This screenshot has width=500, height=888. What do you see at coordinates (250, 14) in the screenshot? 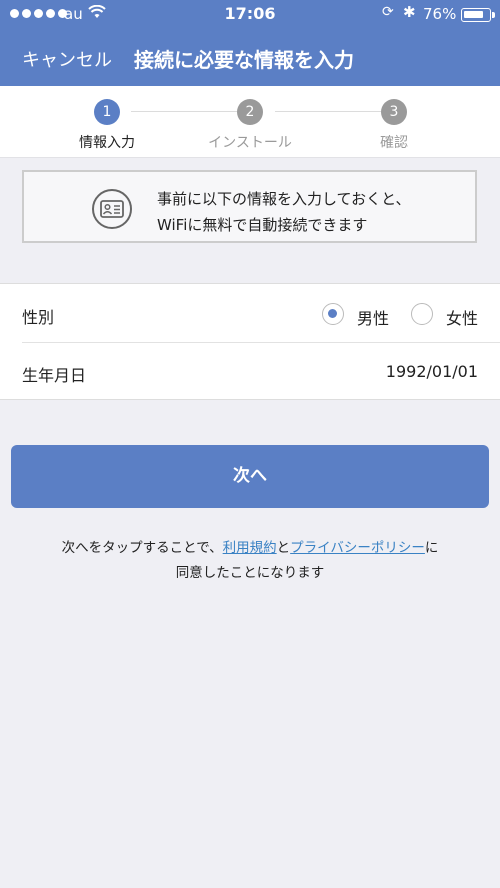
I see `status-bar: au 17:06 ⟳ ✱ 76%` at bounding box center [250, 14].